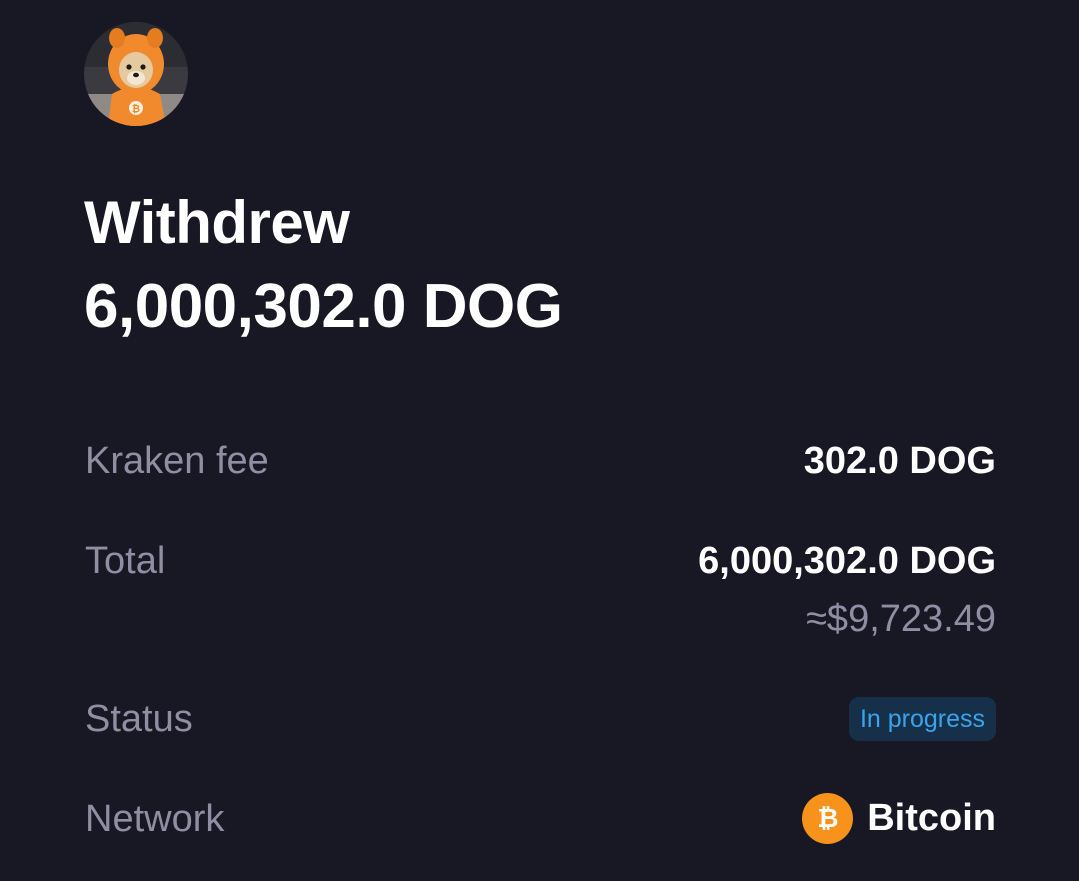 Image resolution: width=1079 pixels, height=881 pixels. What do you see at coordinates (139, 719) in the screenshot?
I see `status-label: Status` at bounding box center [139, 719].